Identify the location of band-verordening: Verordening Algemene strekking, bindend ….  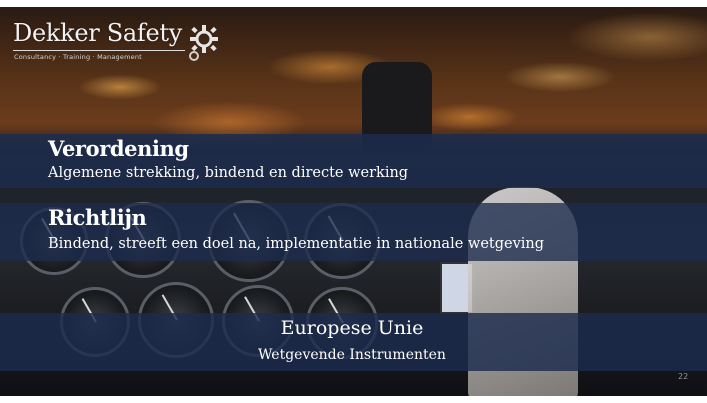
(353, 161).